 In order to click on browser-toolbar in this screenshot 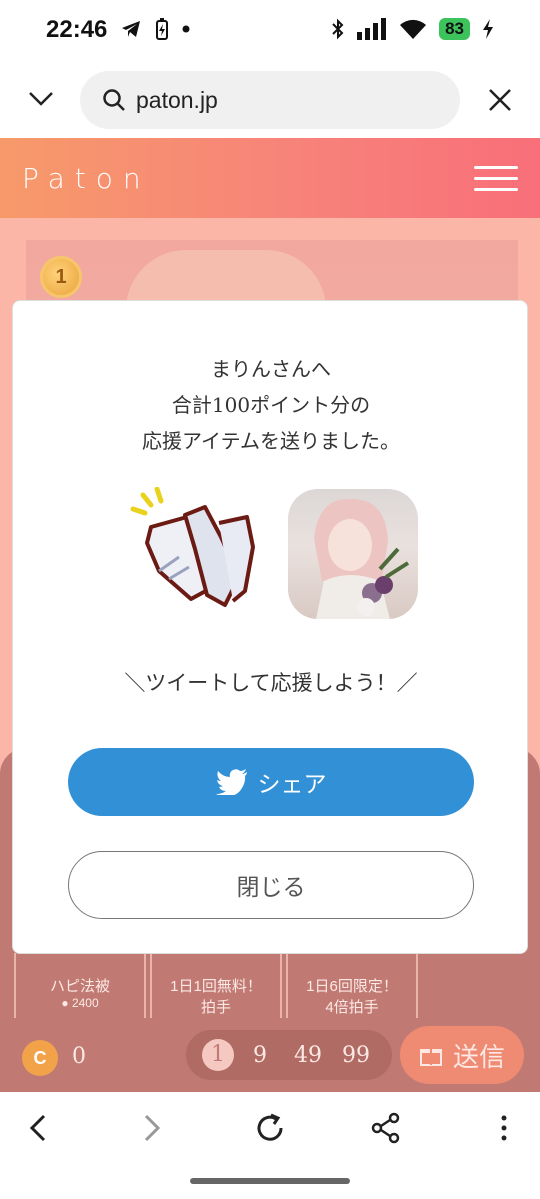, I will do `click(270, 1145)`.